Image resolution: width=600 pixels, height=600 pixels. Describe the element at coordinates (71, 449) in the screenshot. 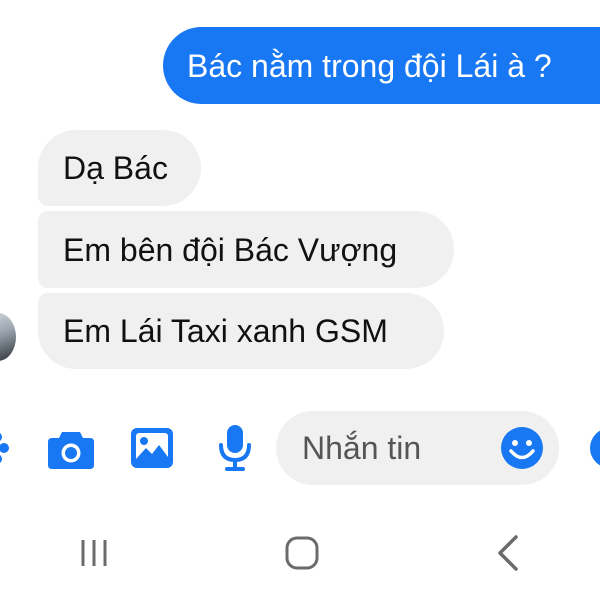

I see `camera-icon` at that location.